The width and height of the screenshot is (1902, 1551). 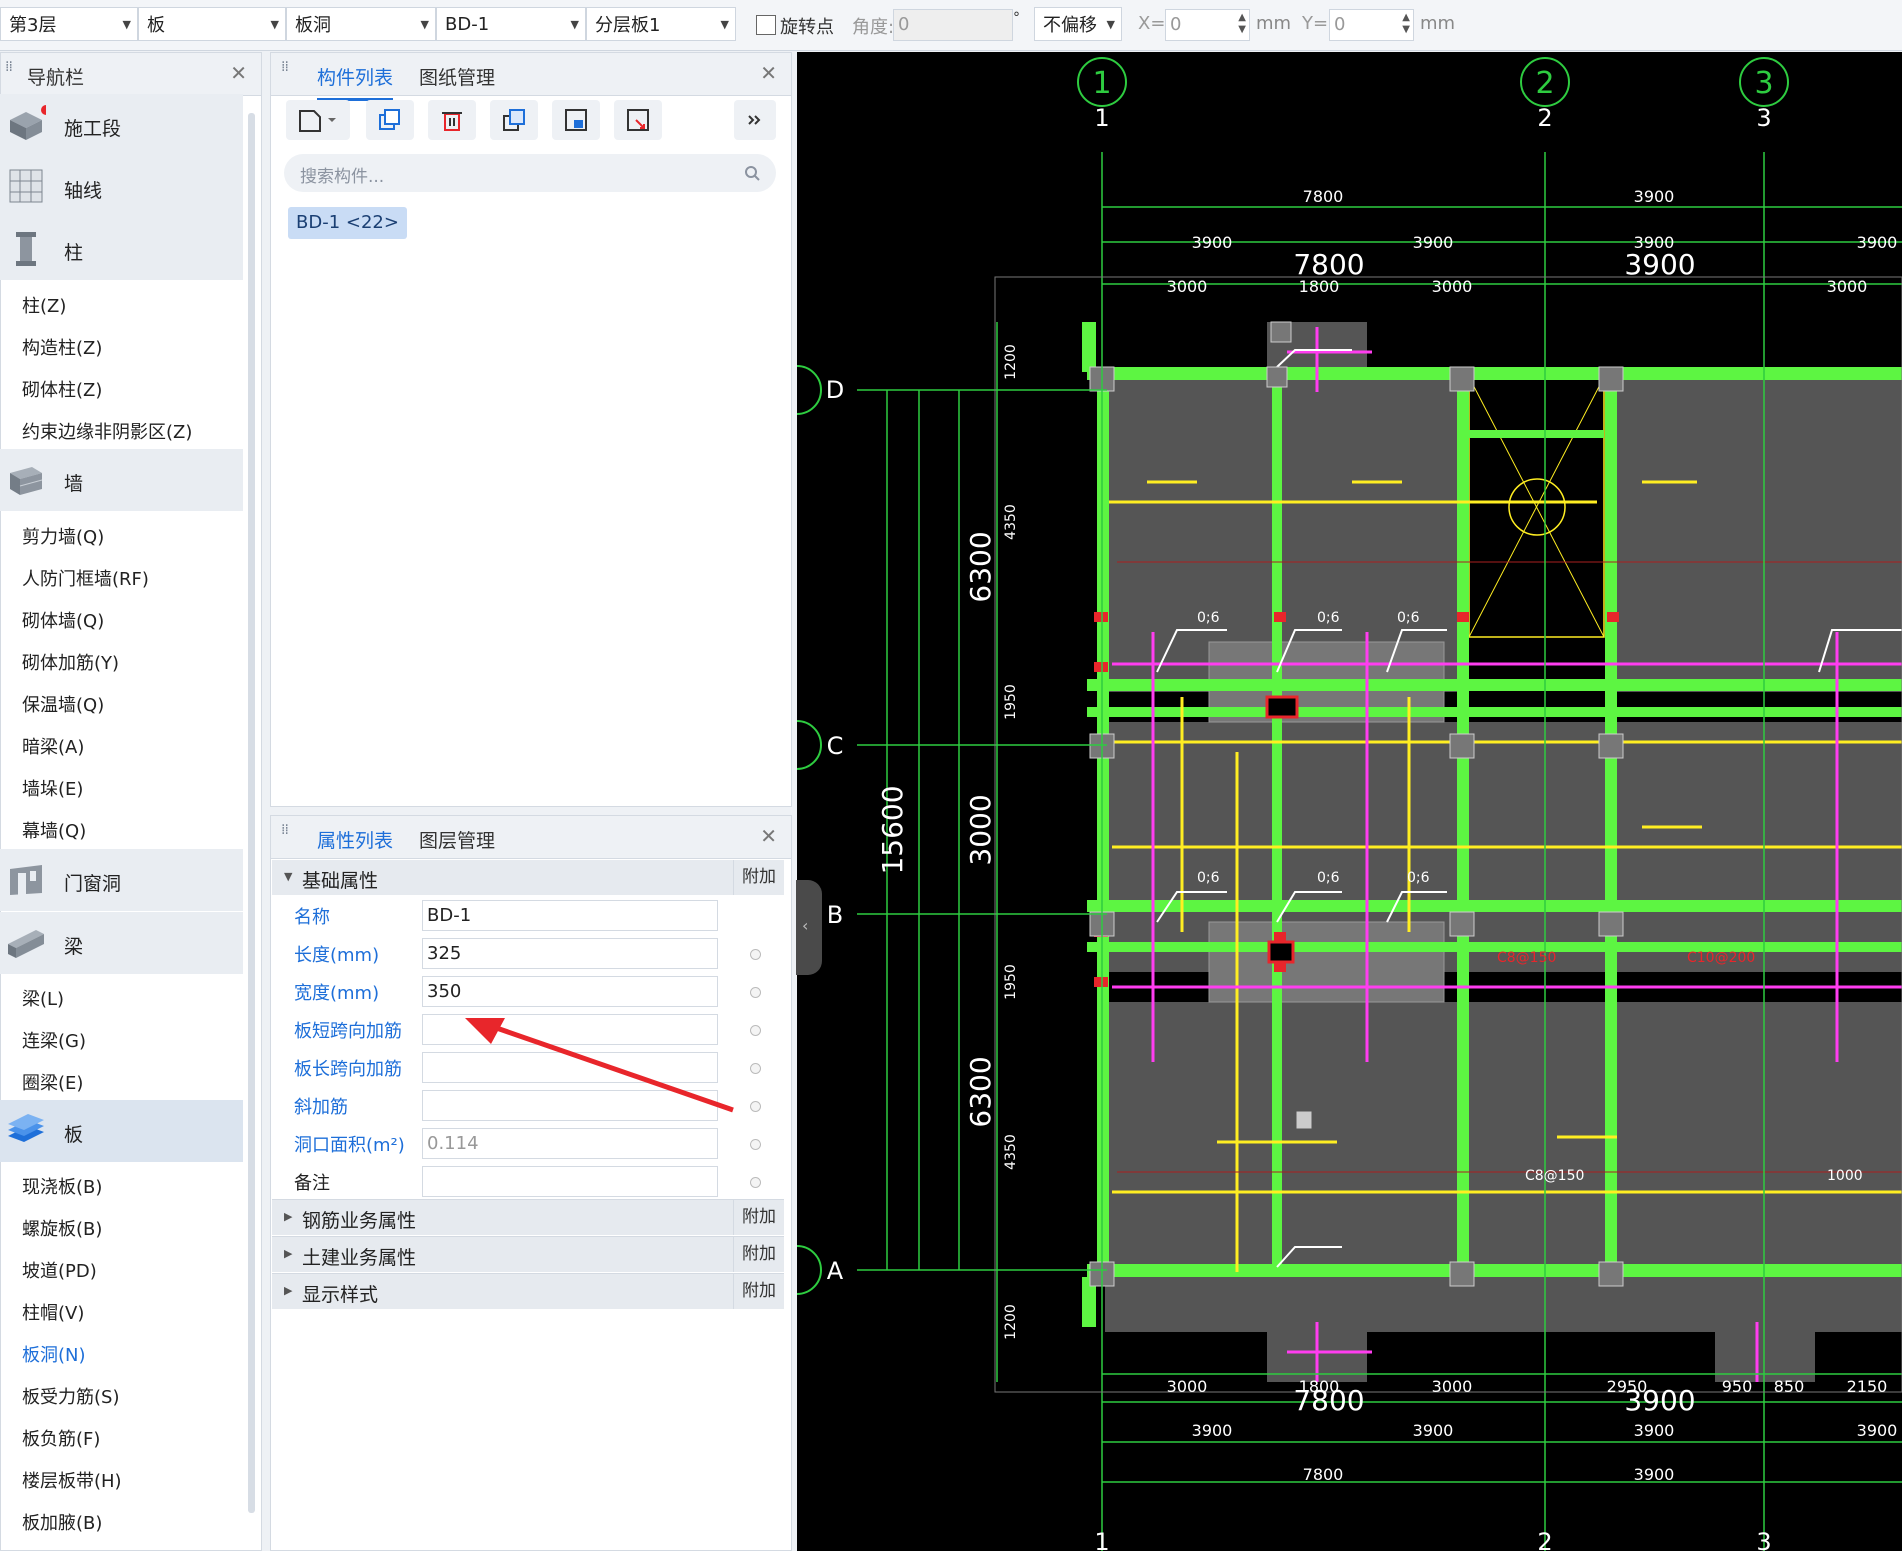 I want to click on rebar-label: 0;6, so click(x=1328, y=618).